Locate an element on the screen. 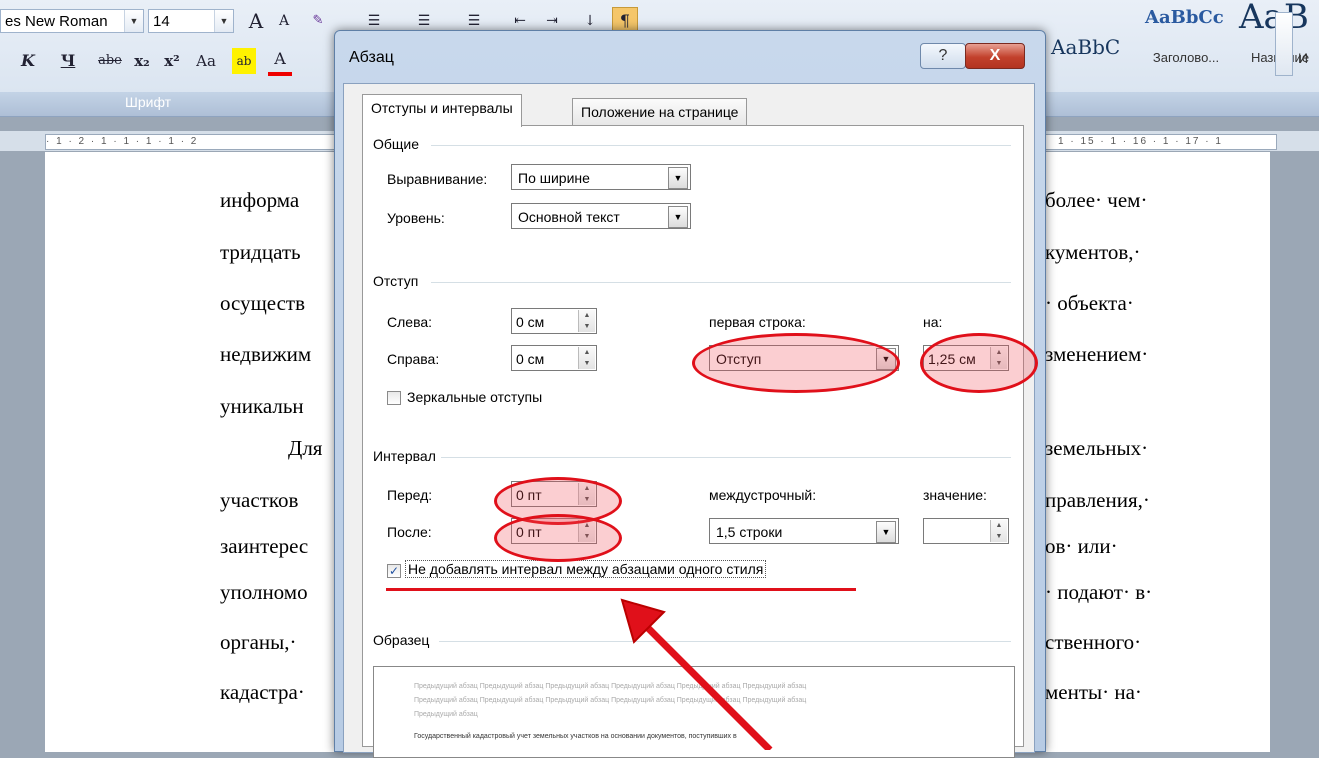  change-case-button: Aa is located at coordinates (206, 61).